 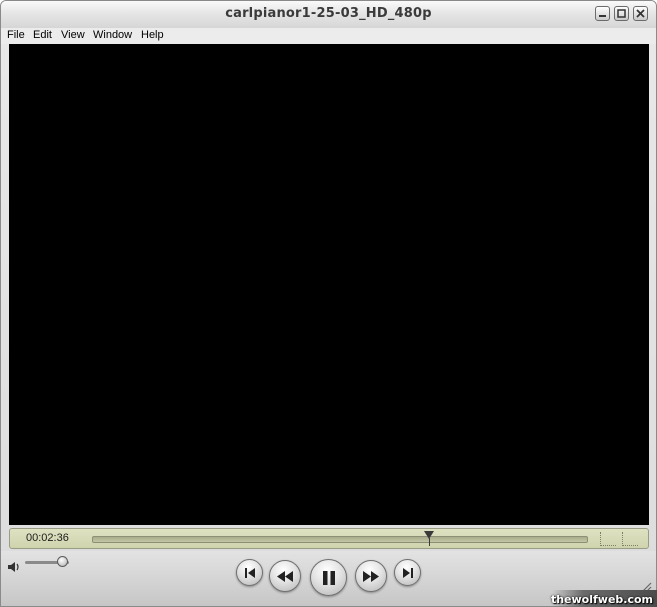 I want to click on rewind-icon, so click(x=285, y=576).